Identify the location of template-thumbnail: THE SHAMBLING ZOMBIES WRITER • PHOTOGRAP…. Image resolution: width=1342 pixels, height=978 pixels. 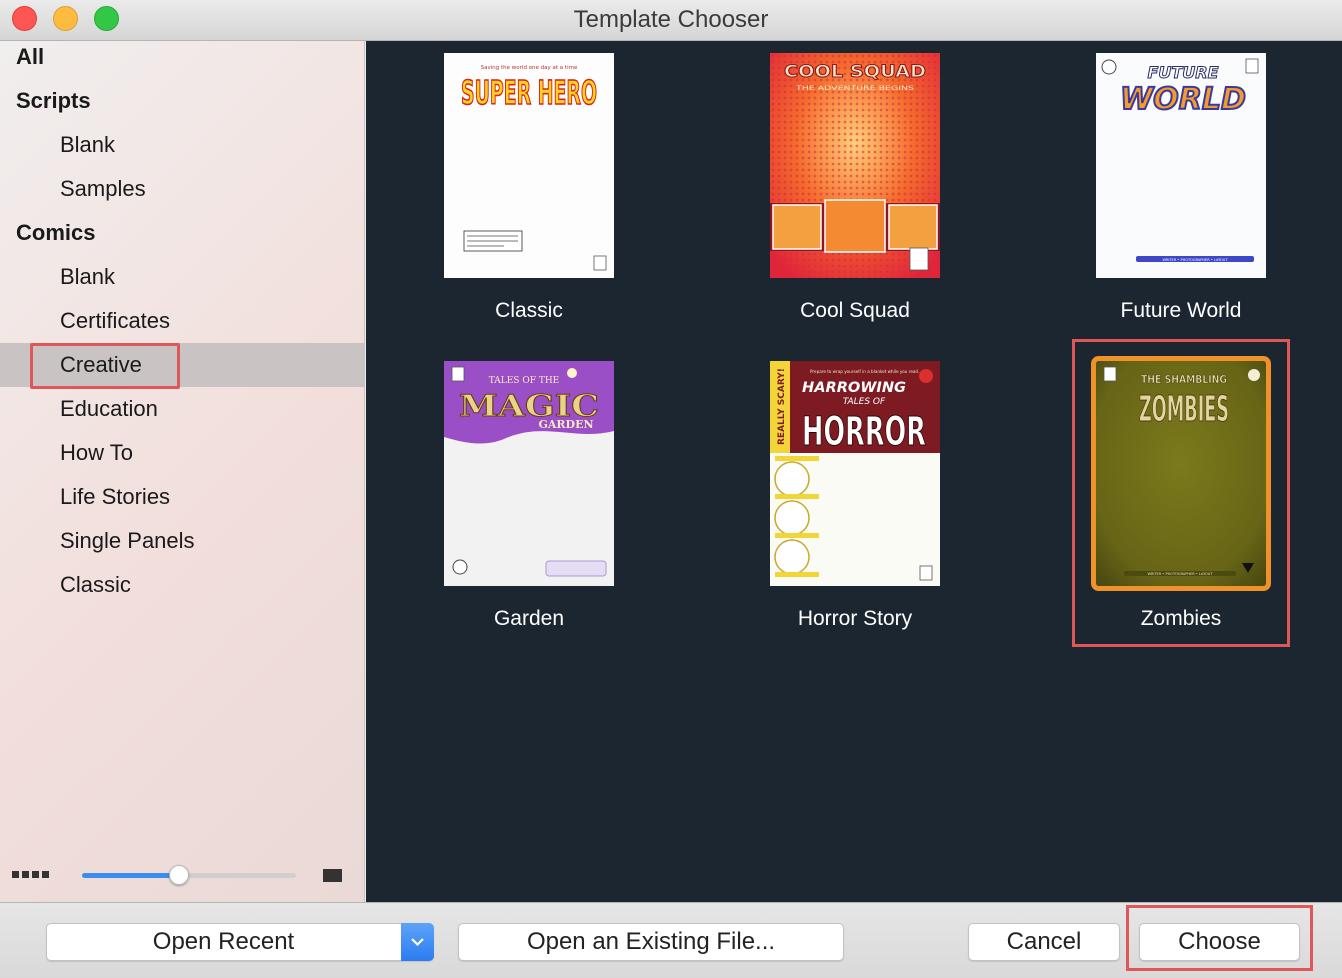
(1181, 473).